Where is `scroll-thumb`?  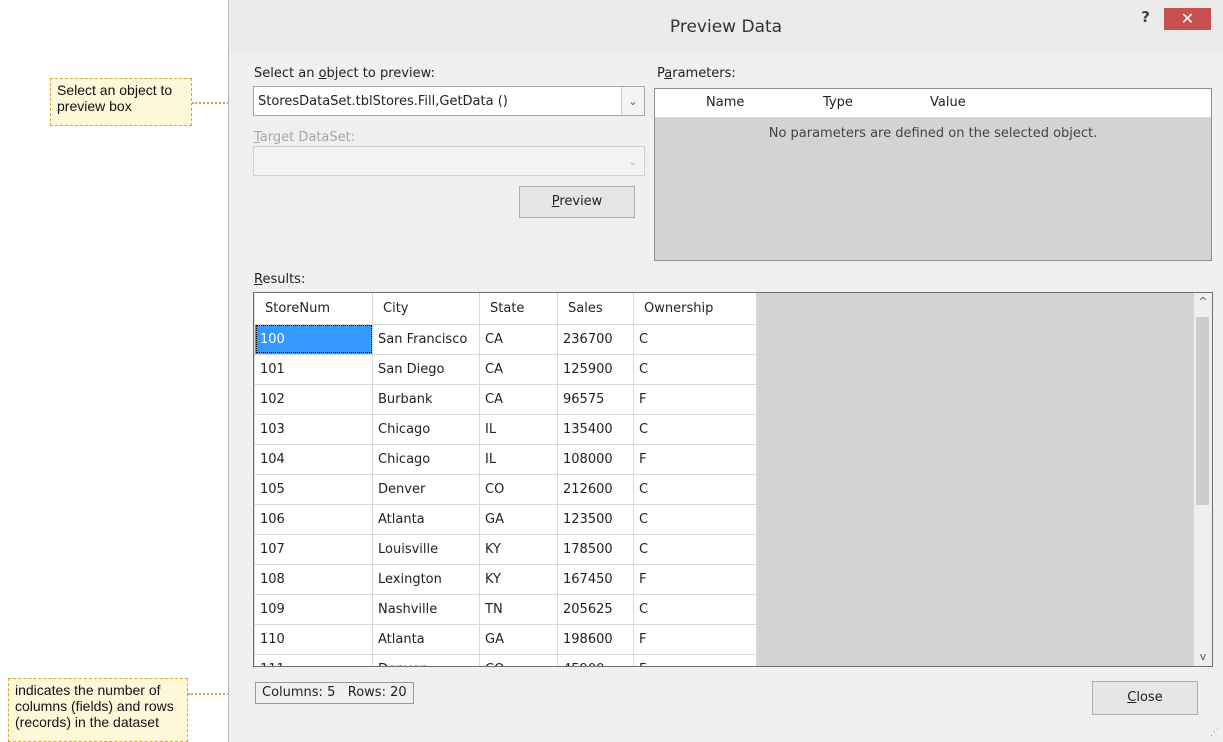
scroll-thumb is located at coordinates (1202, 411).